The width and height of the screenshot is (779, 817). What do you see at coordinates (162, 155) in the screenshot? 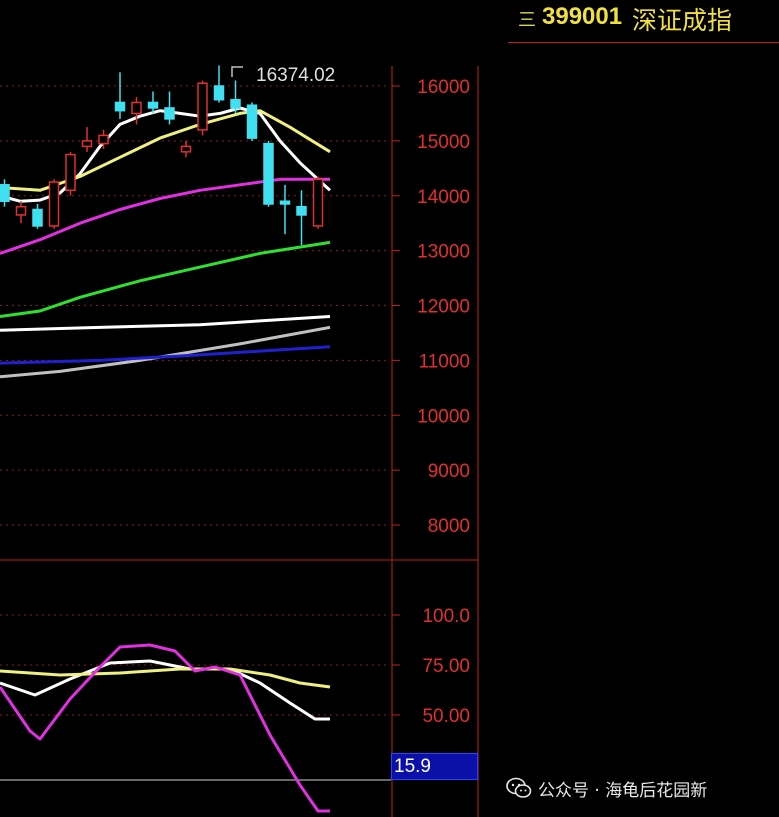
I see `candlesticks` at bounding box center [162, 155].